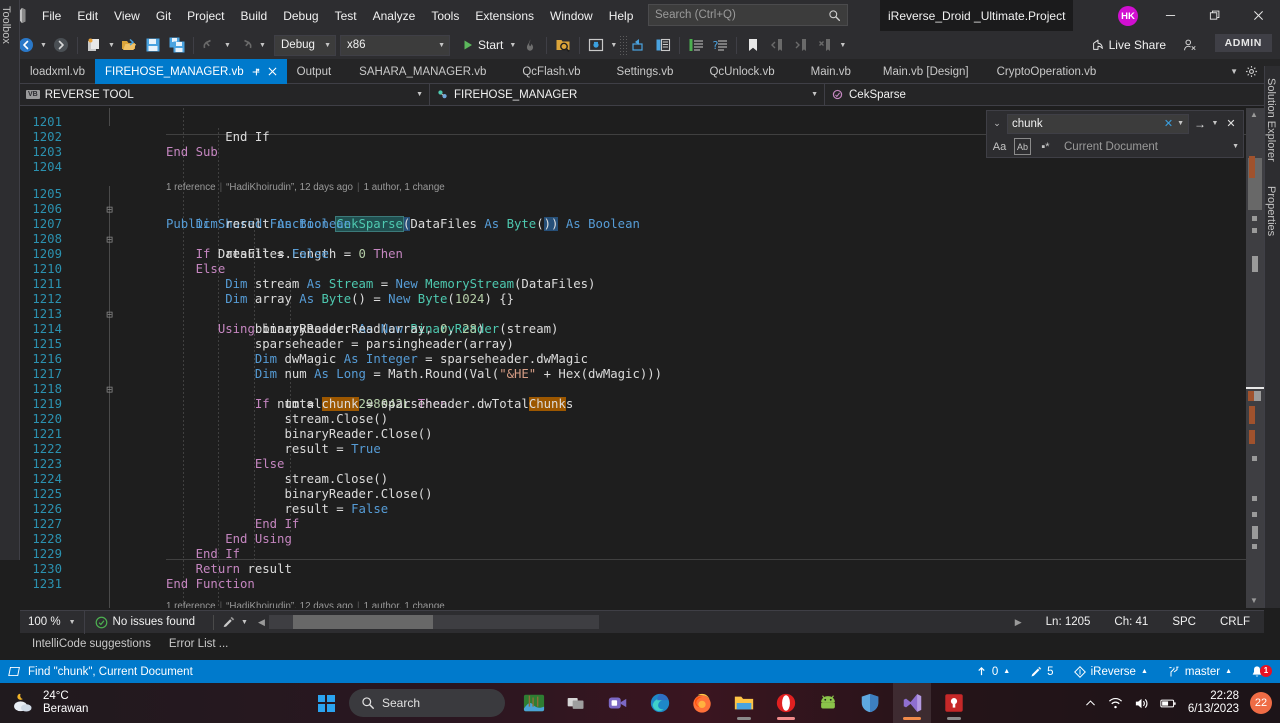 Image resolution: width=1280 pixels, height=723 pixels. What do you see at coordinates (1022, 147) in the screenshot?
I see `match-whole-word-icon: Ab` at bounding box center [1022, 147].